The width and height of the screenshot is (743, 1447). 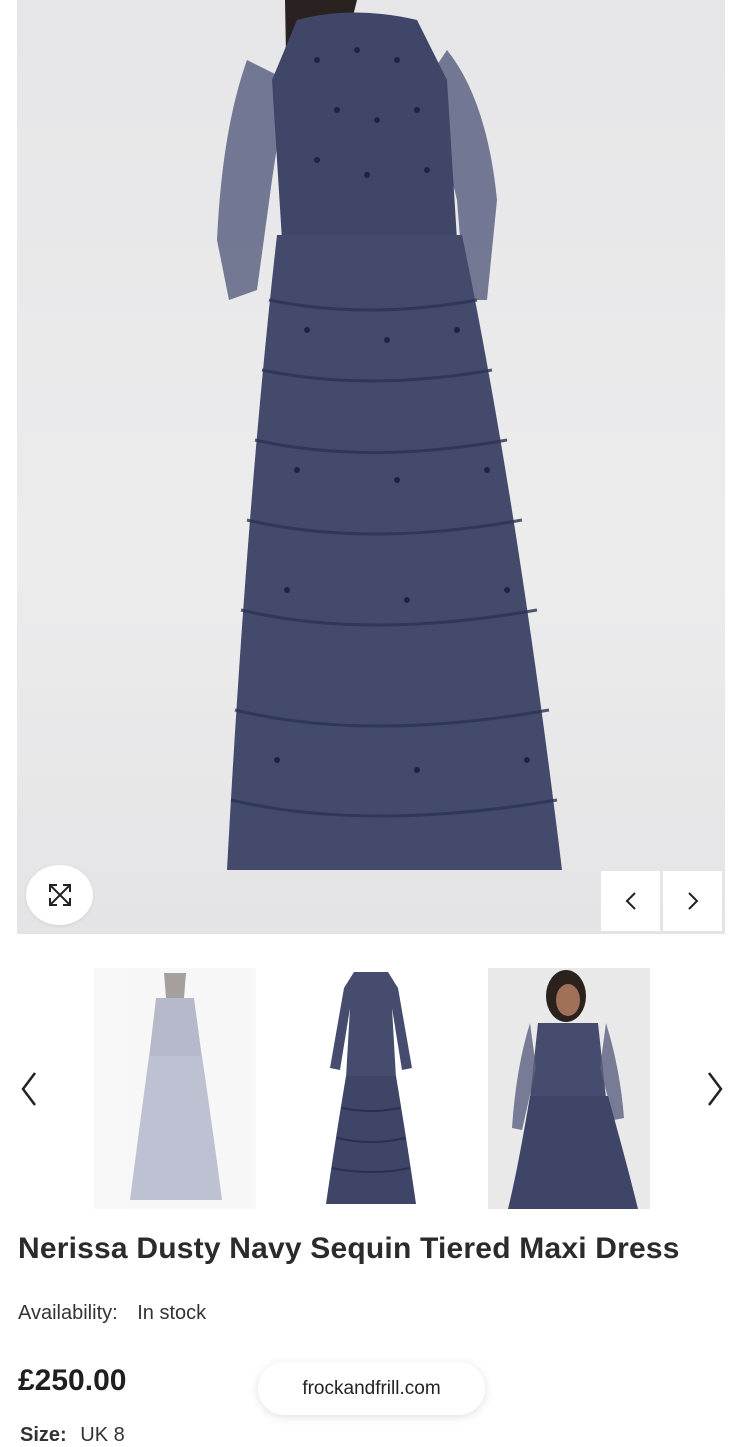 I want to click on thumbnail-front-flat, so click(x=371, y=1088).